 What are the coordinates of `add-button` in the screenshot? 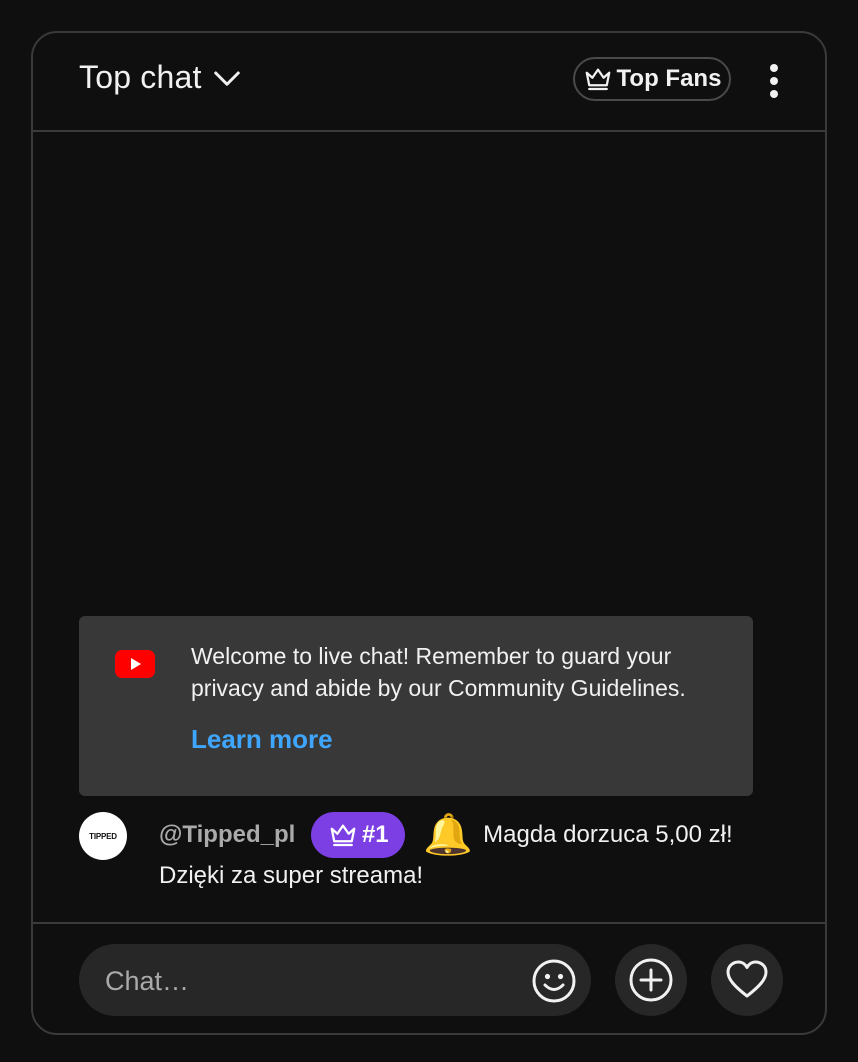 It's located at (651, 980).